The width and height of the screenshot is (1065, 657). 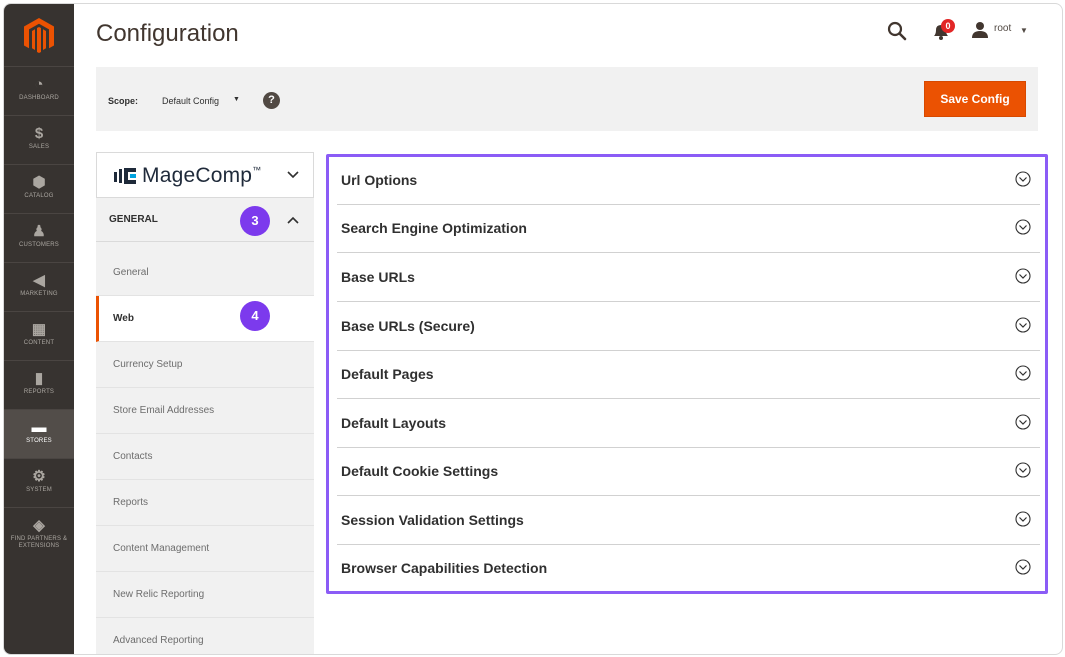 What do you see at coordinates (39, 294) in the screenshot?
I see `nav-label: MARKETING` at bounding box center [39, 294].